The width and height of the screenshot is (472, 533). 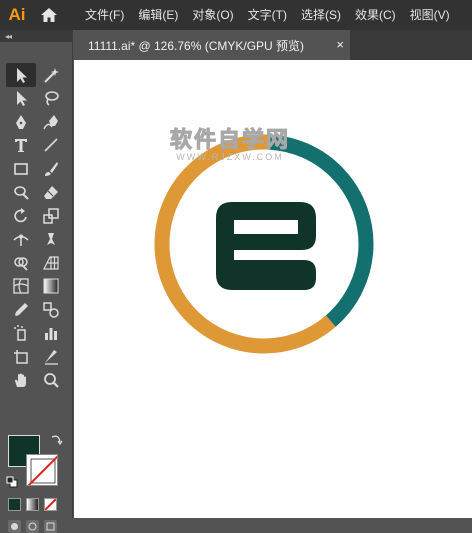 I want to click on rectangle-tool, so click(x=21, y=169).